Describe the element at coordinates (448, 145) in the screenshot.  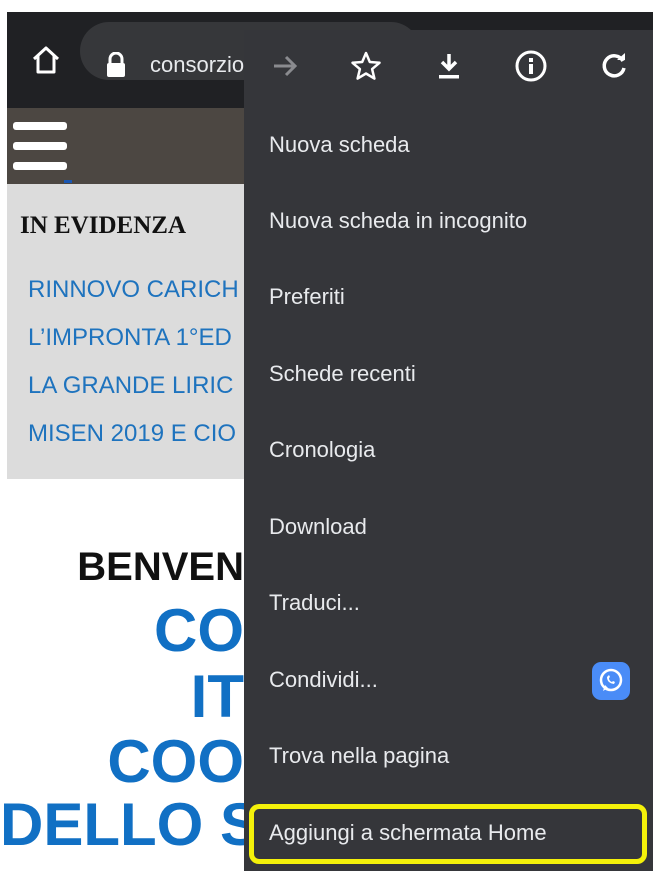
I see `menu-item-nuova-scheda: Nuova scheda` at that location.